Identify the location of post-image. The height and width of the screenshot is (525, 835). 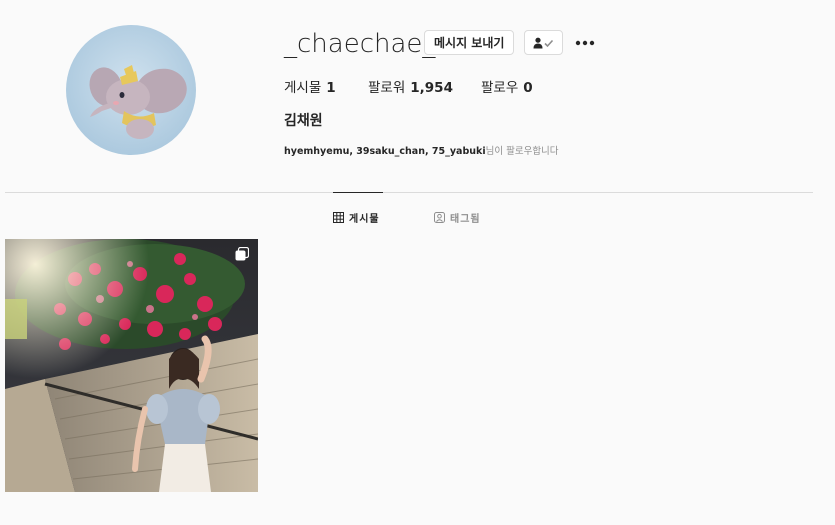
(131, 365).